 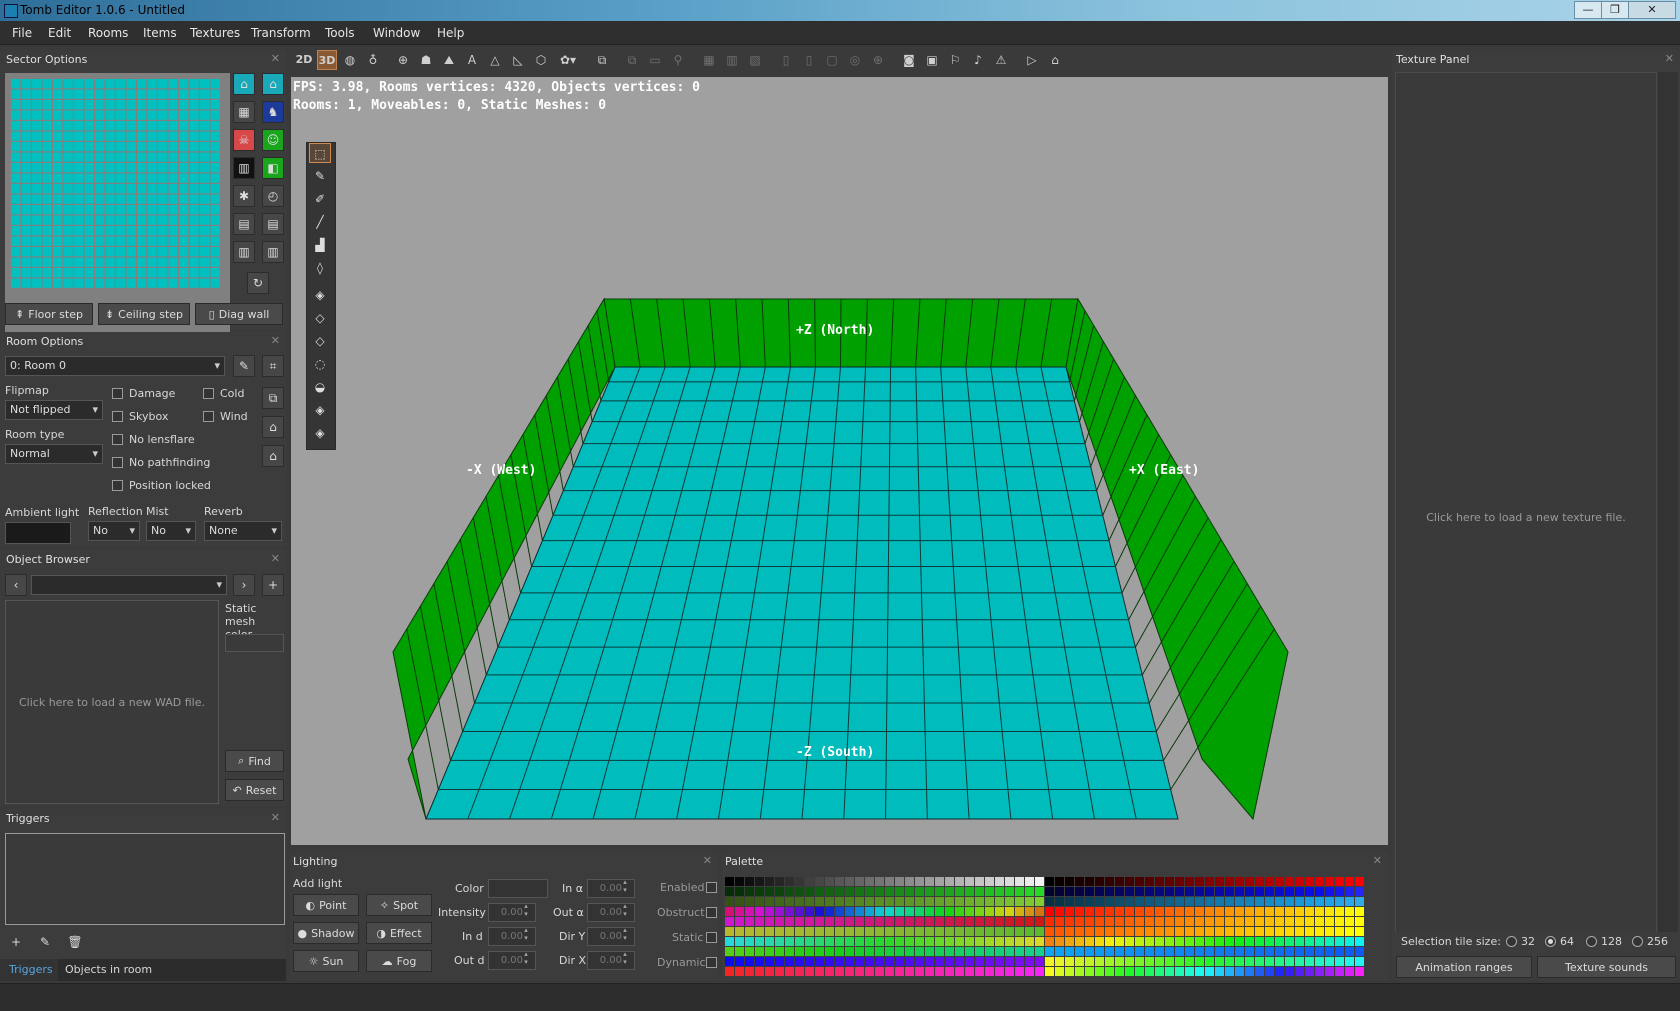 What do you see at coordinates (208, 393) in the screenshot?
I see `cold-checkbox` at bounding box center [208, 393].